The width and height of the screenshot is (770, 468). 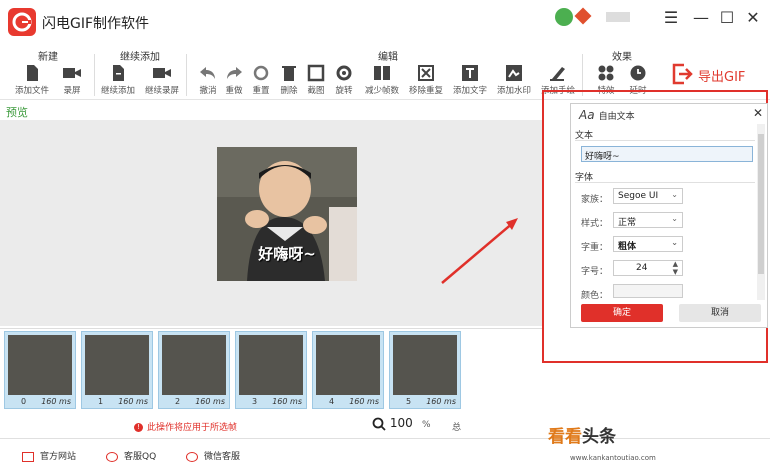 What do you see at coordinates (348, 370) in the screenshot?
I see `frame-thumbnail: 4 160 ms` at bounding box center [348, 370].